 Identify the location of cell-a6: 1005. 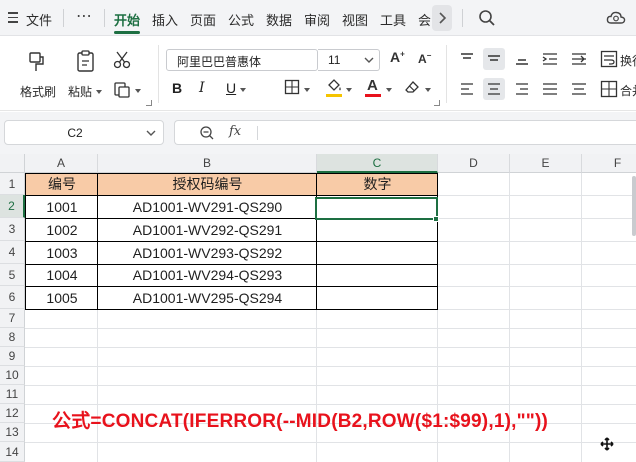
(62, 298).